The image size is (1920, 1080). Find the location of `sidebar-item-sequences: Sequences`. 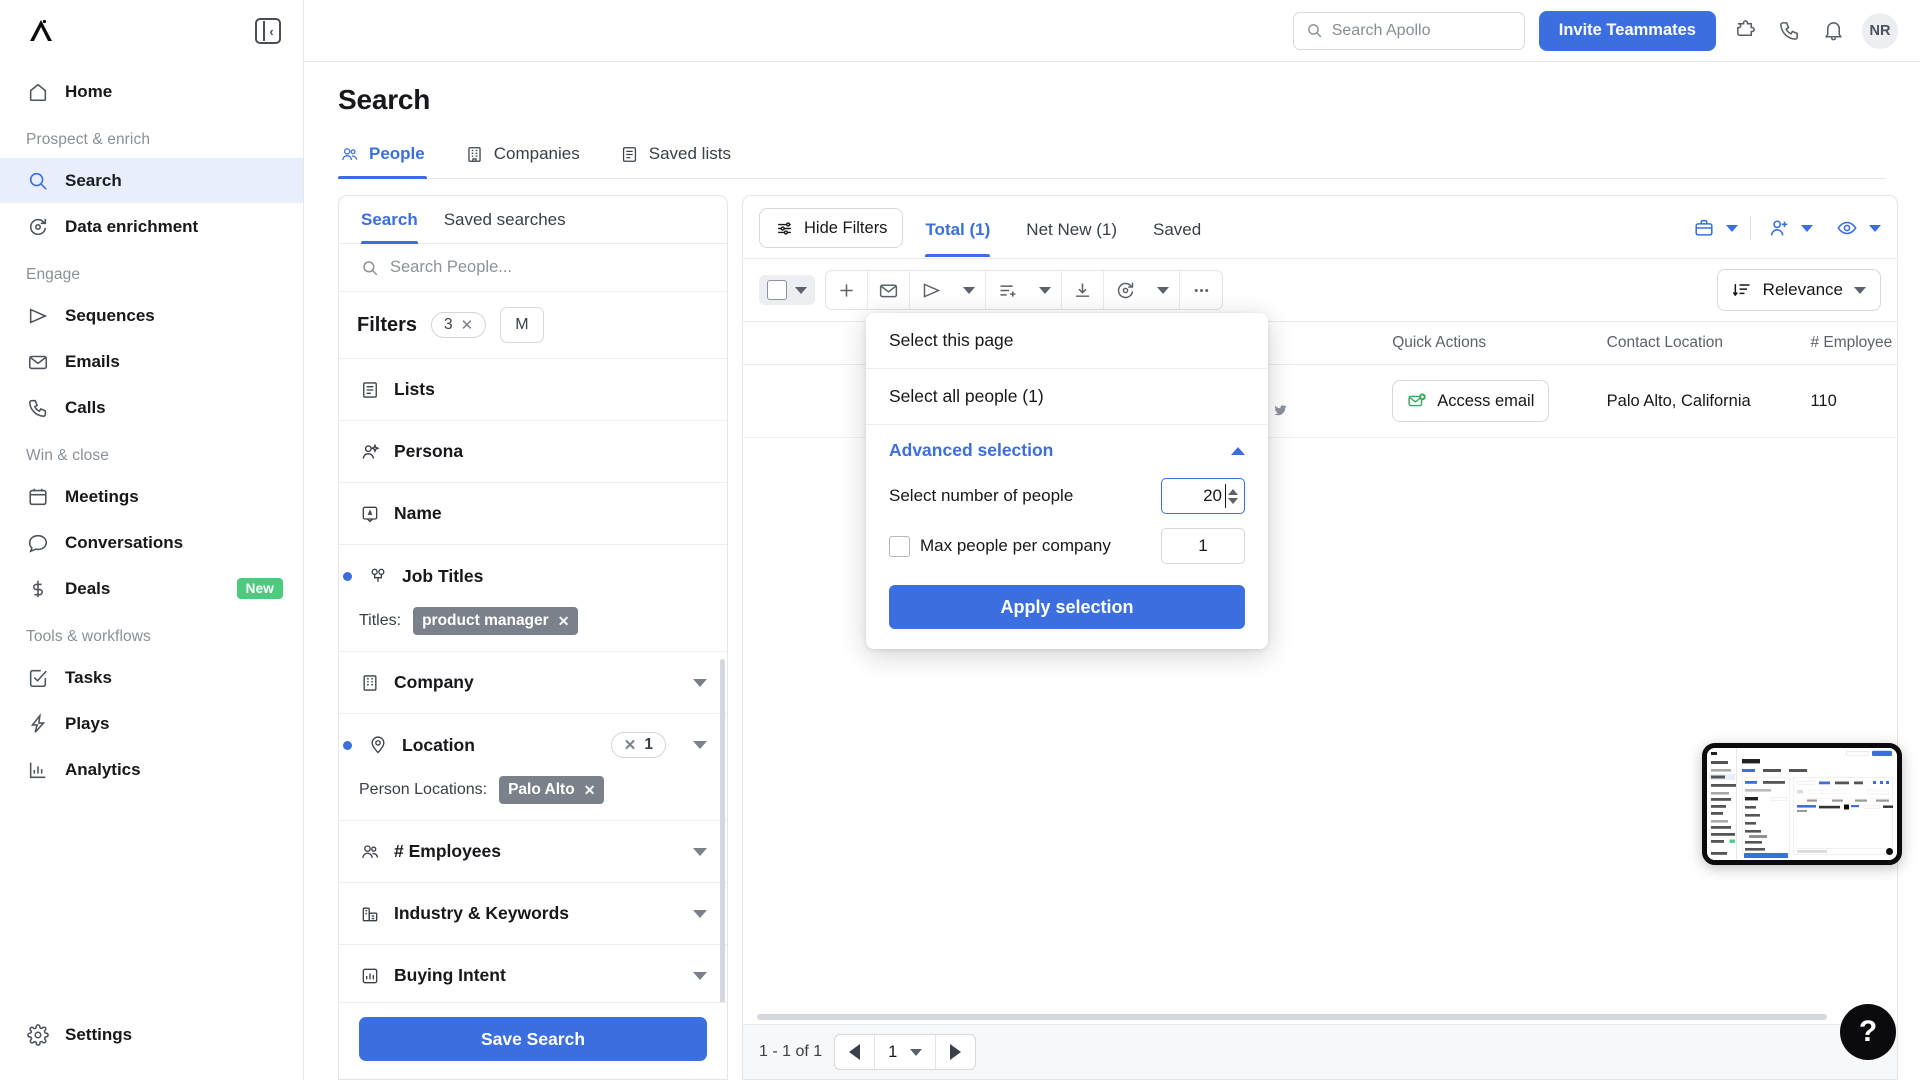

sidebar-item-sequences: Sequences is located at coordinates (151, 315).